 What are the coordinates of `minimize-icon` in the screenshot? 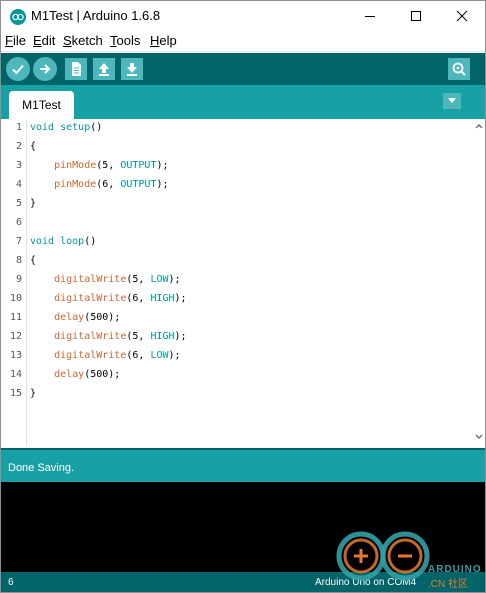 It's located at (370, 16).